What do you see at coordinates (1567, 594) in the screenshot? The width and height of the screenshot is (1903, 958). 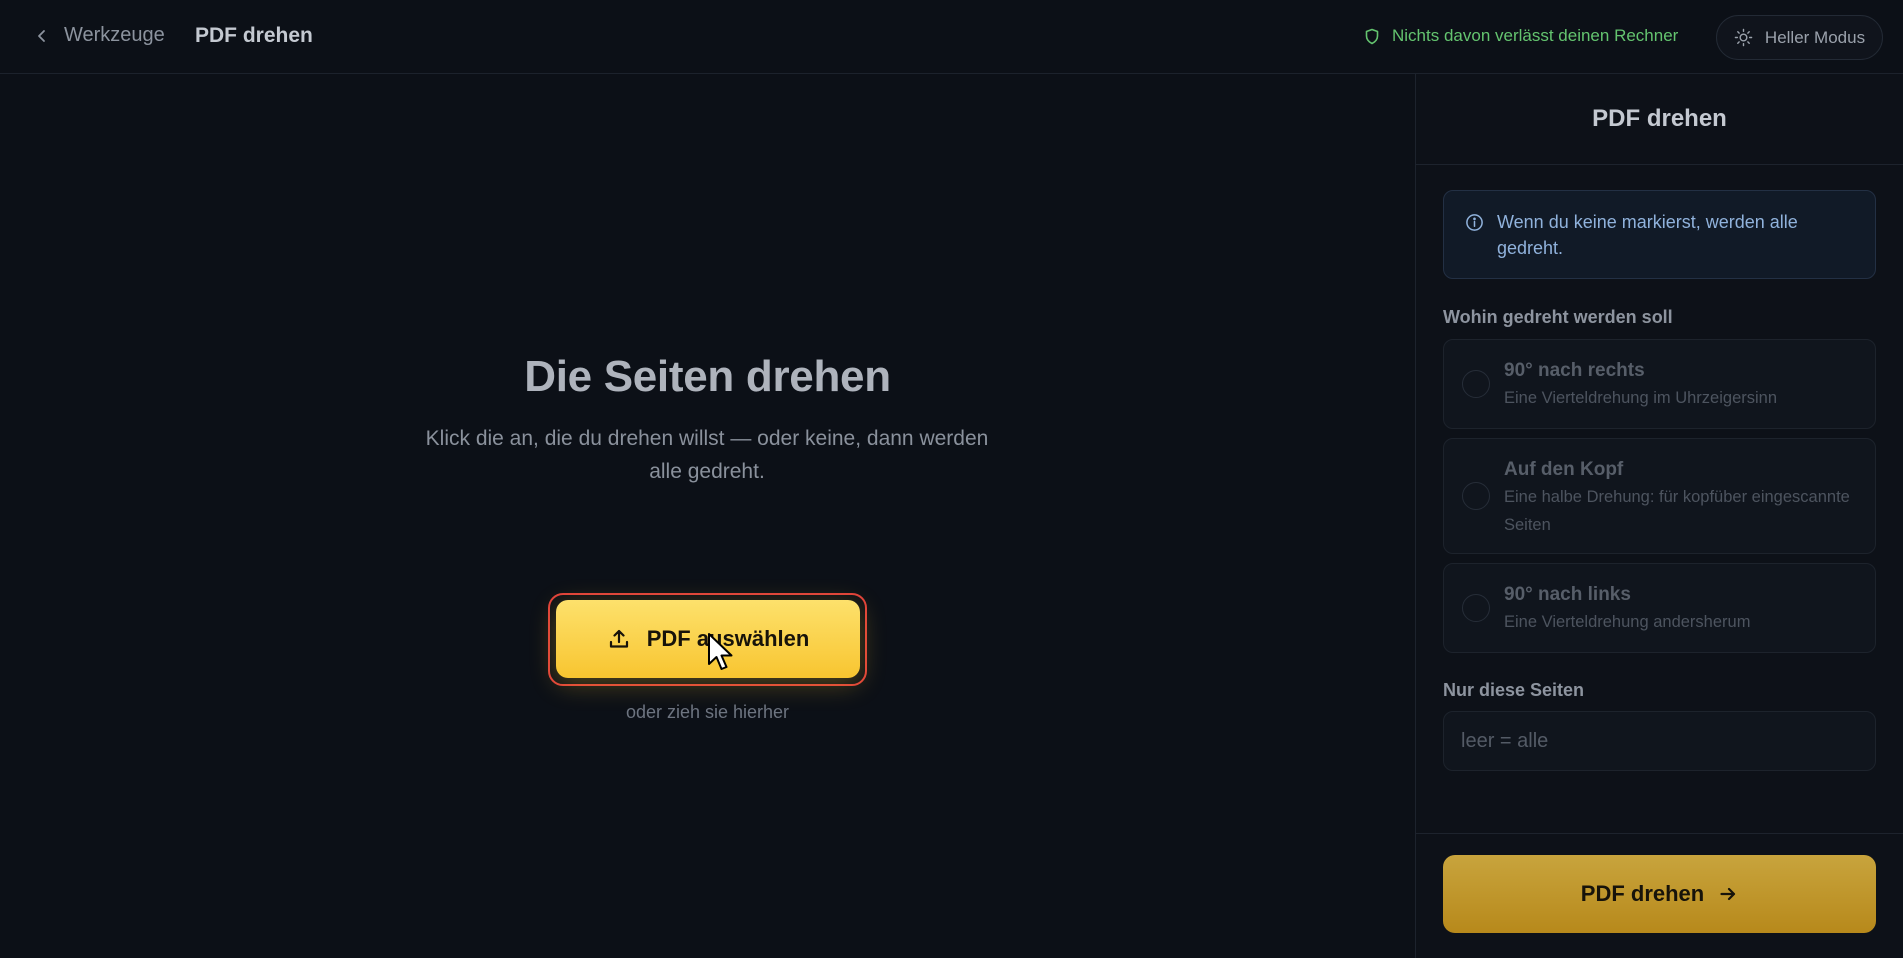 I see `option-title: 90° nach links` at bounding box center [1567, 594].